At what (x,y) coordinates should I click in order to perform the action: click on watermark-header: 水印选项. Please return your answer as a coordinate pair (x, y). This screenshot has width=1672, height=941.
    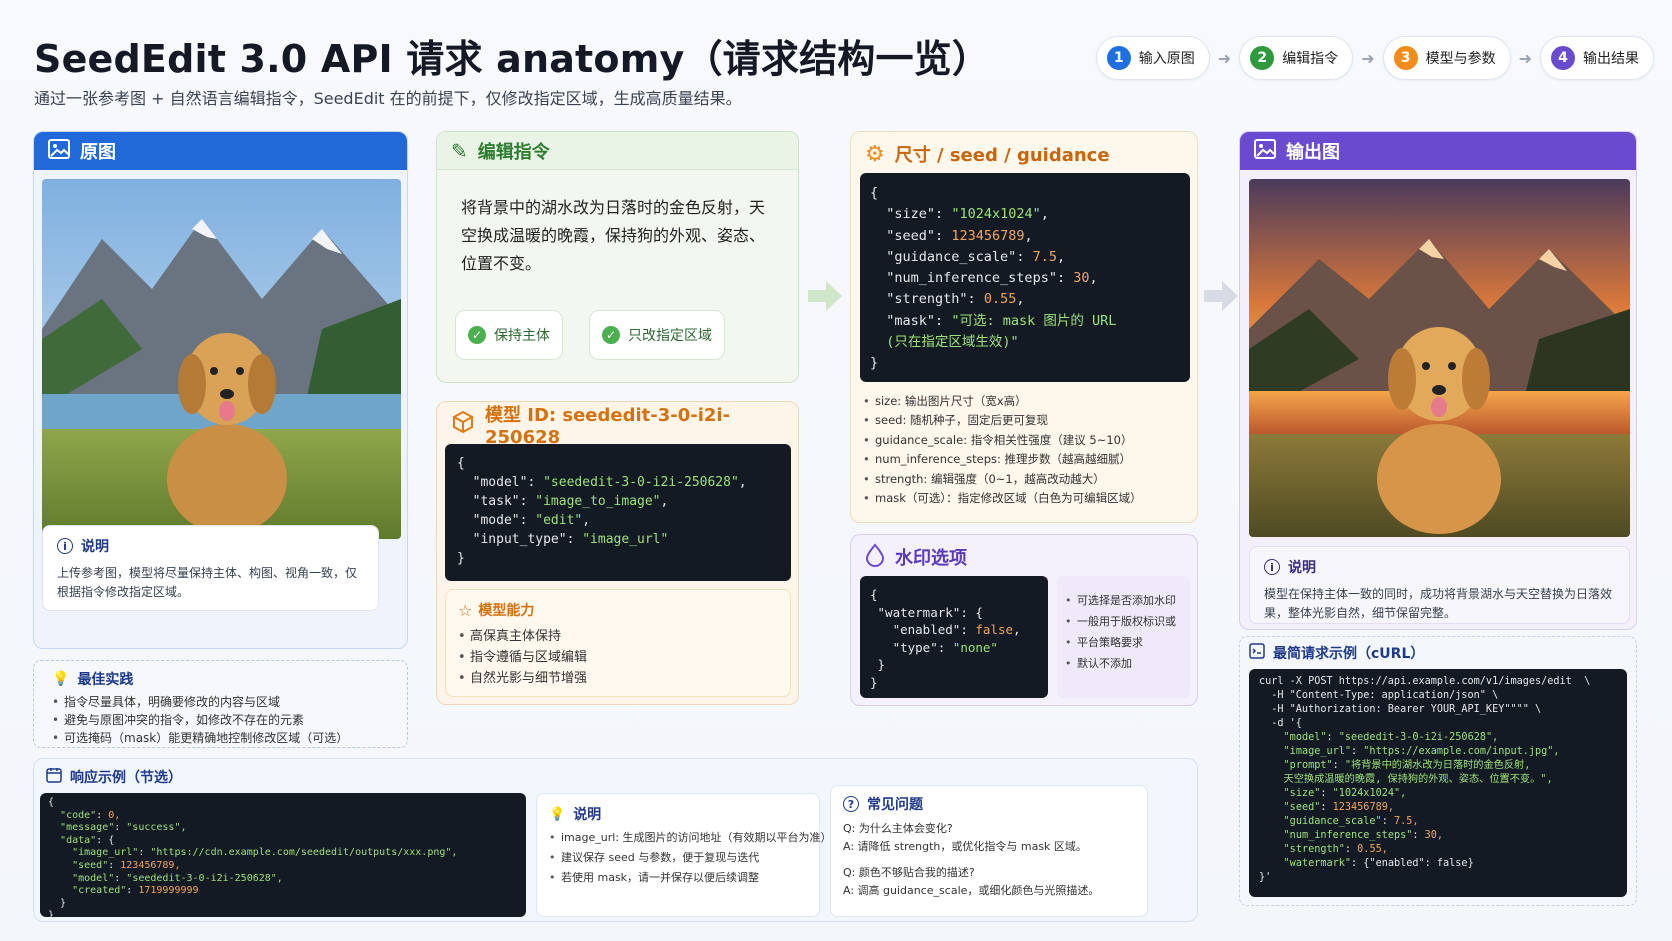
    Looking at the image, I should click on (1024, 557).